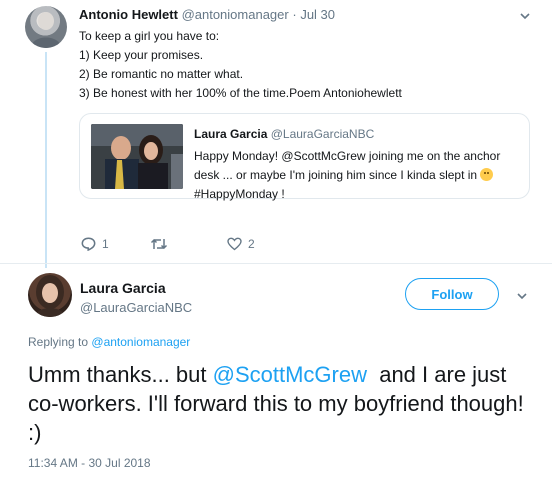  I want to click on retweet-icon, so click(159, 244).